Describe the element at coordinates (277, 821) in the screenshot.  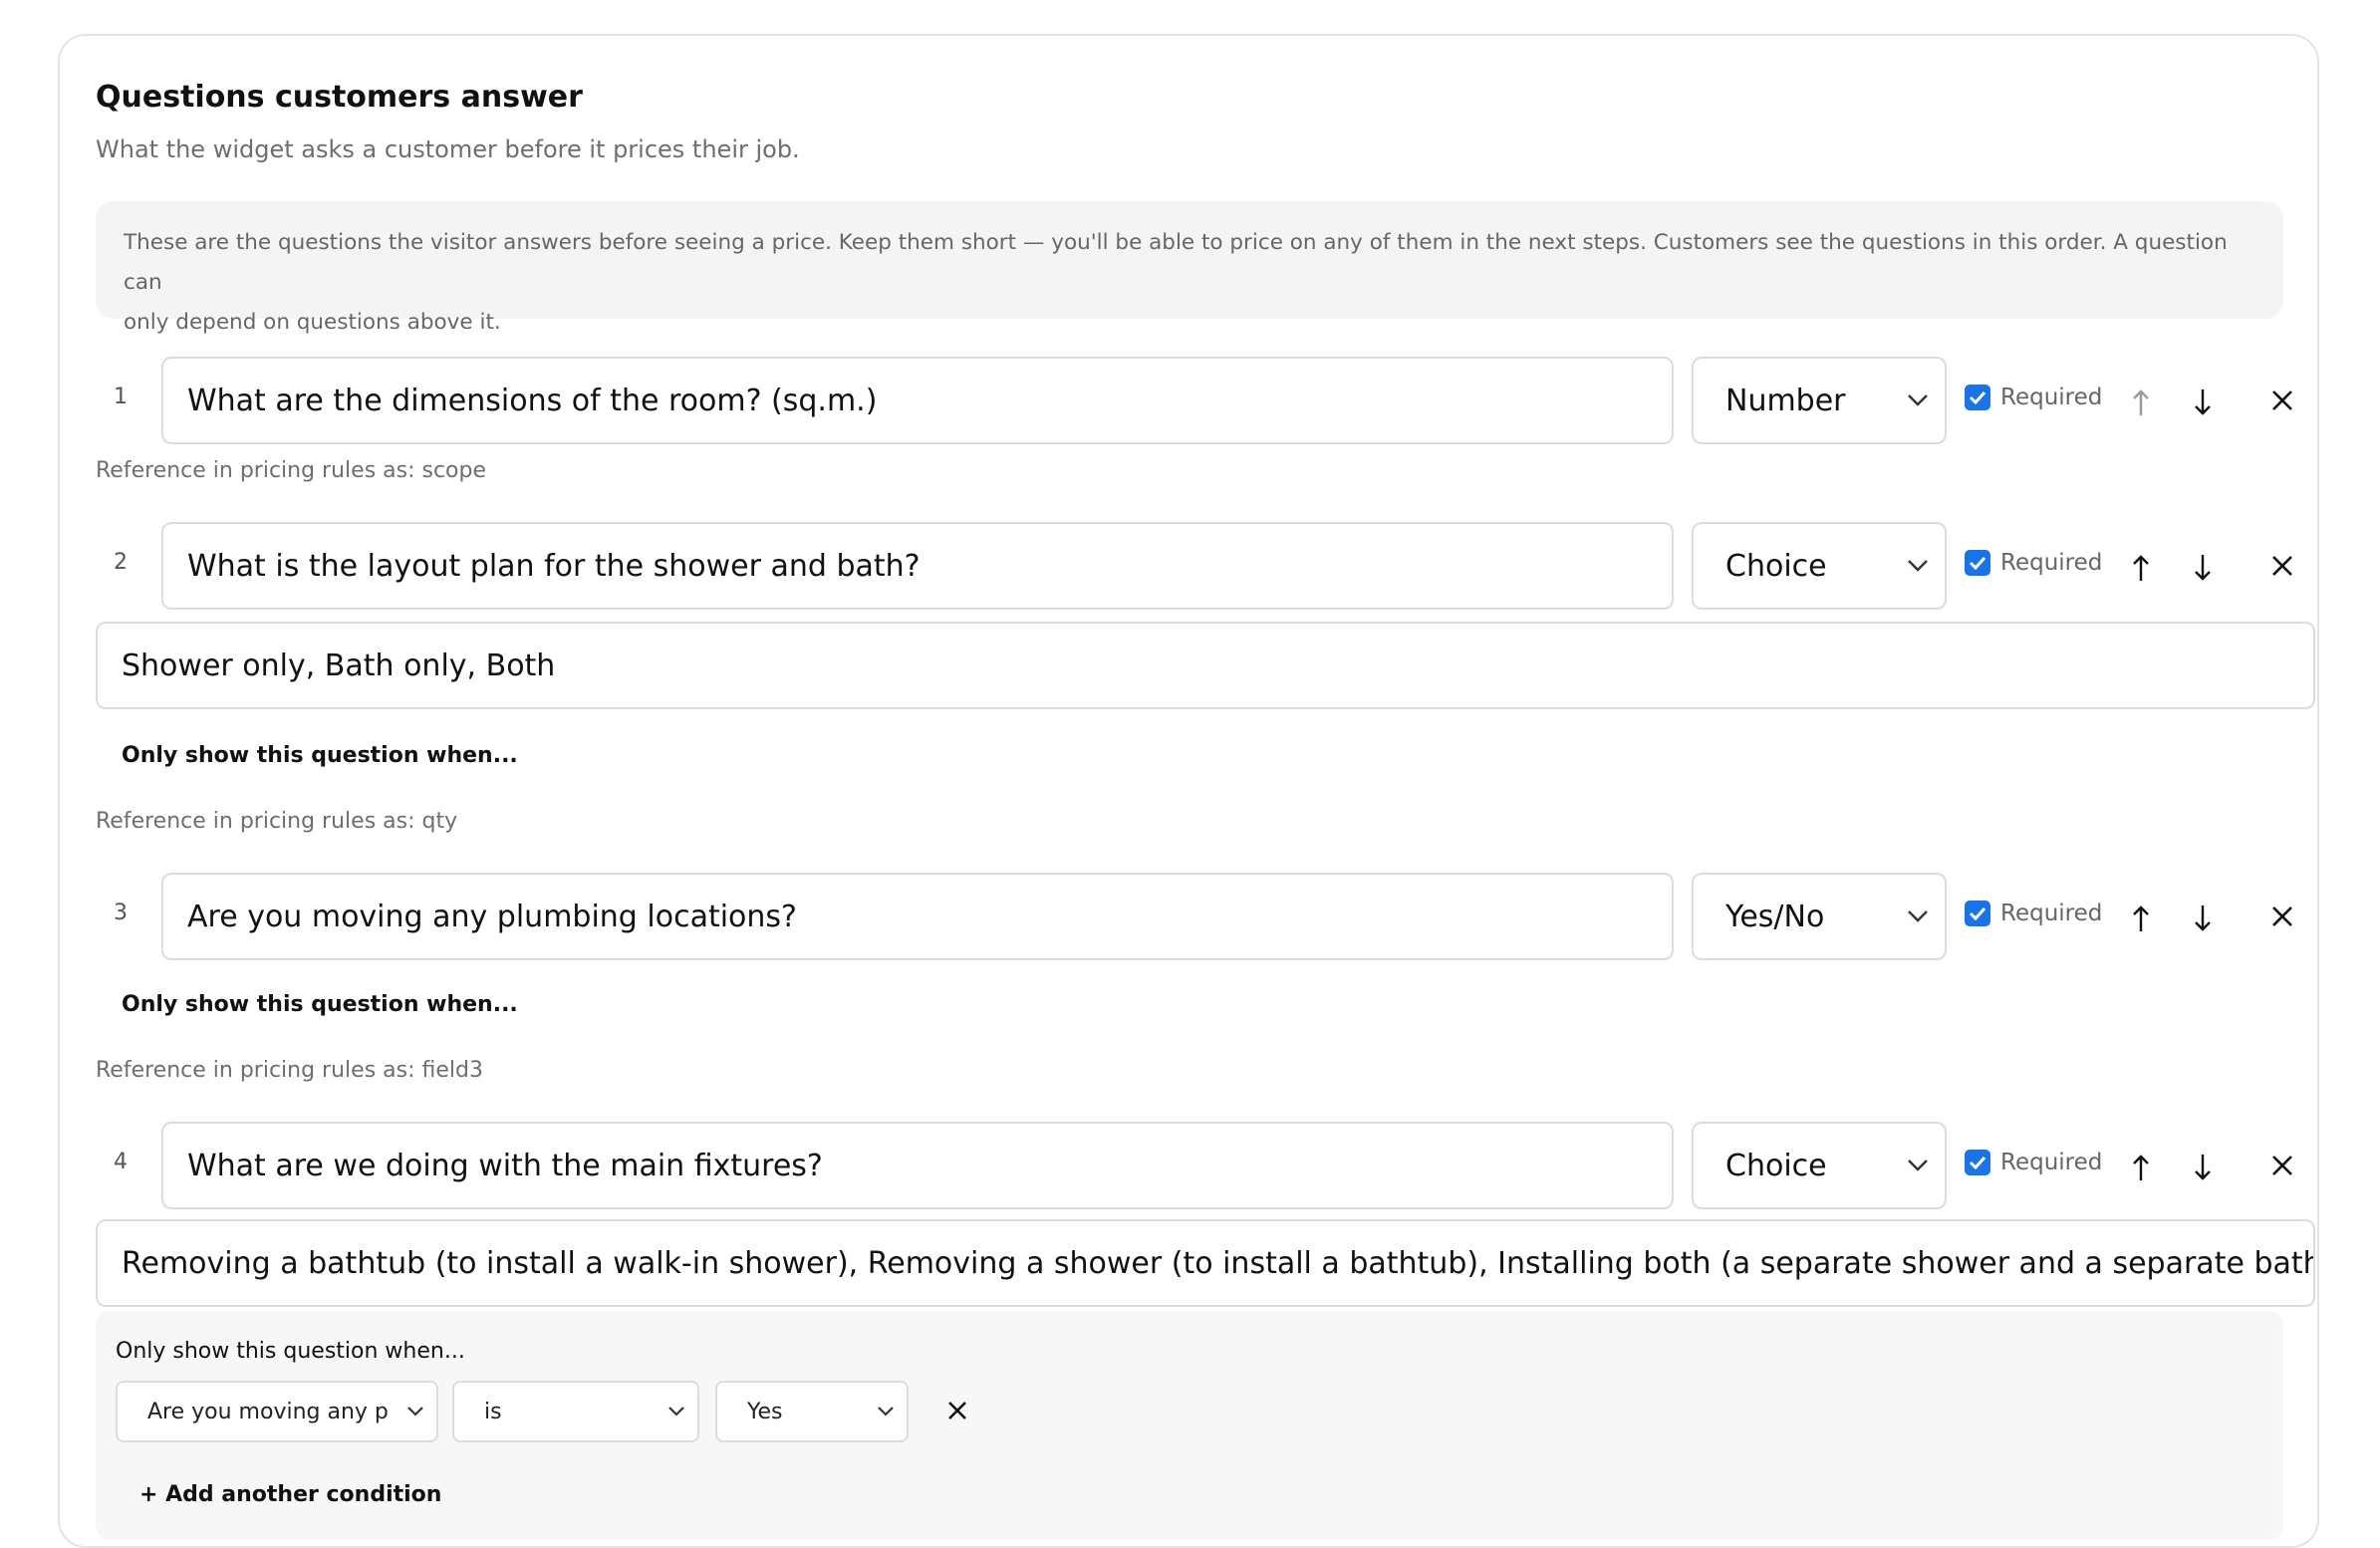
I see `reference-text: Reference in pricing rules as: qty` at that location.